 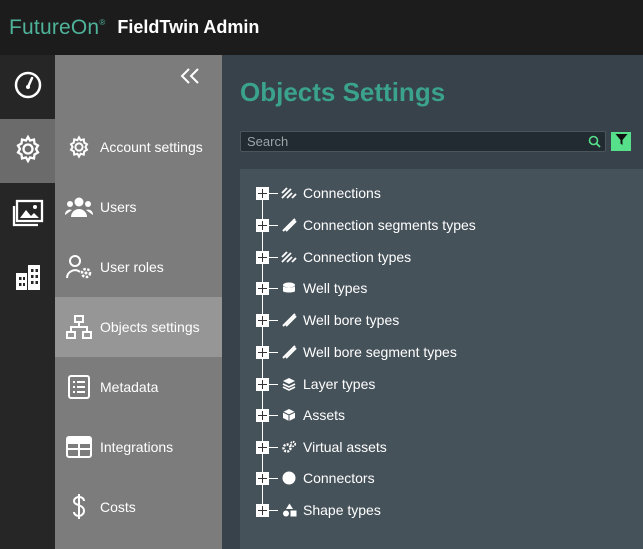 I want to click on list-icon, so click(x=79, y=387).